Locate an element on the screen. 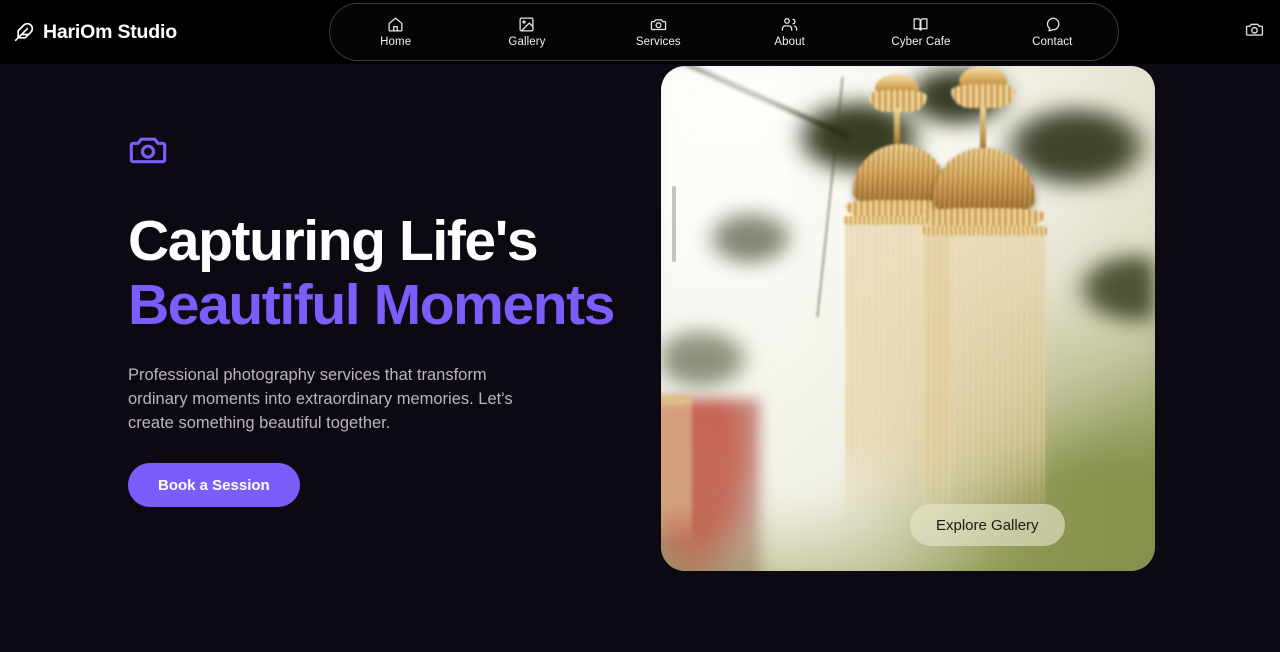 The width and height of the screenshot is (1280, 652). header-camera-button is located at coordinates (1254, 32).